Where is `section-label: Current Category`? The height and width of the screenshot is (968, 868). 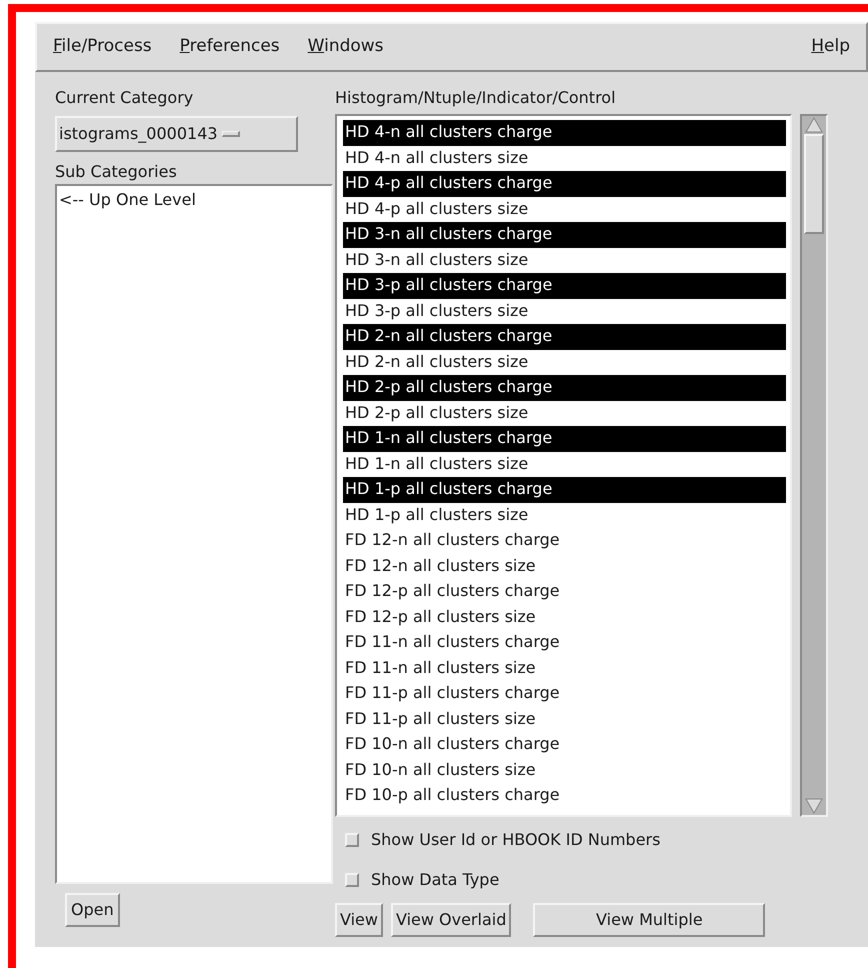 section-label: Current Category is located at coordinates (124, 98).